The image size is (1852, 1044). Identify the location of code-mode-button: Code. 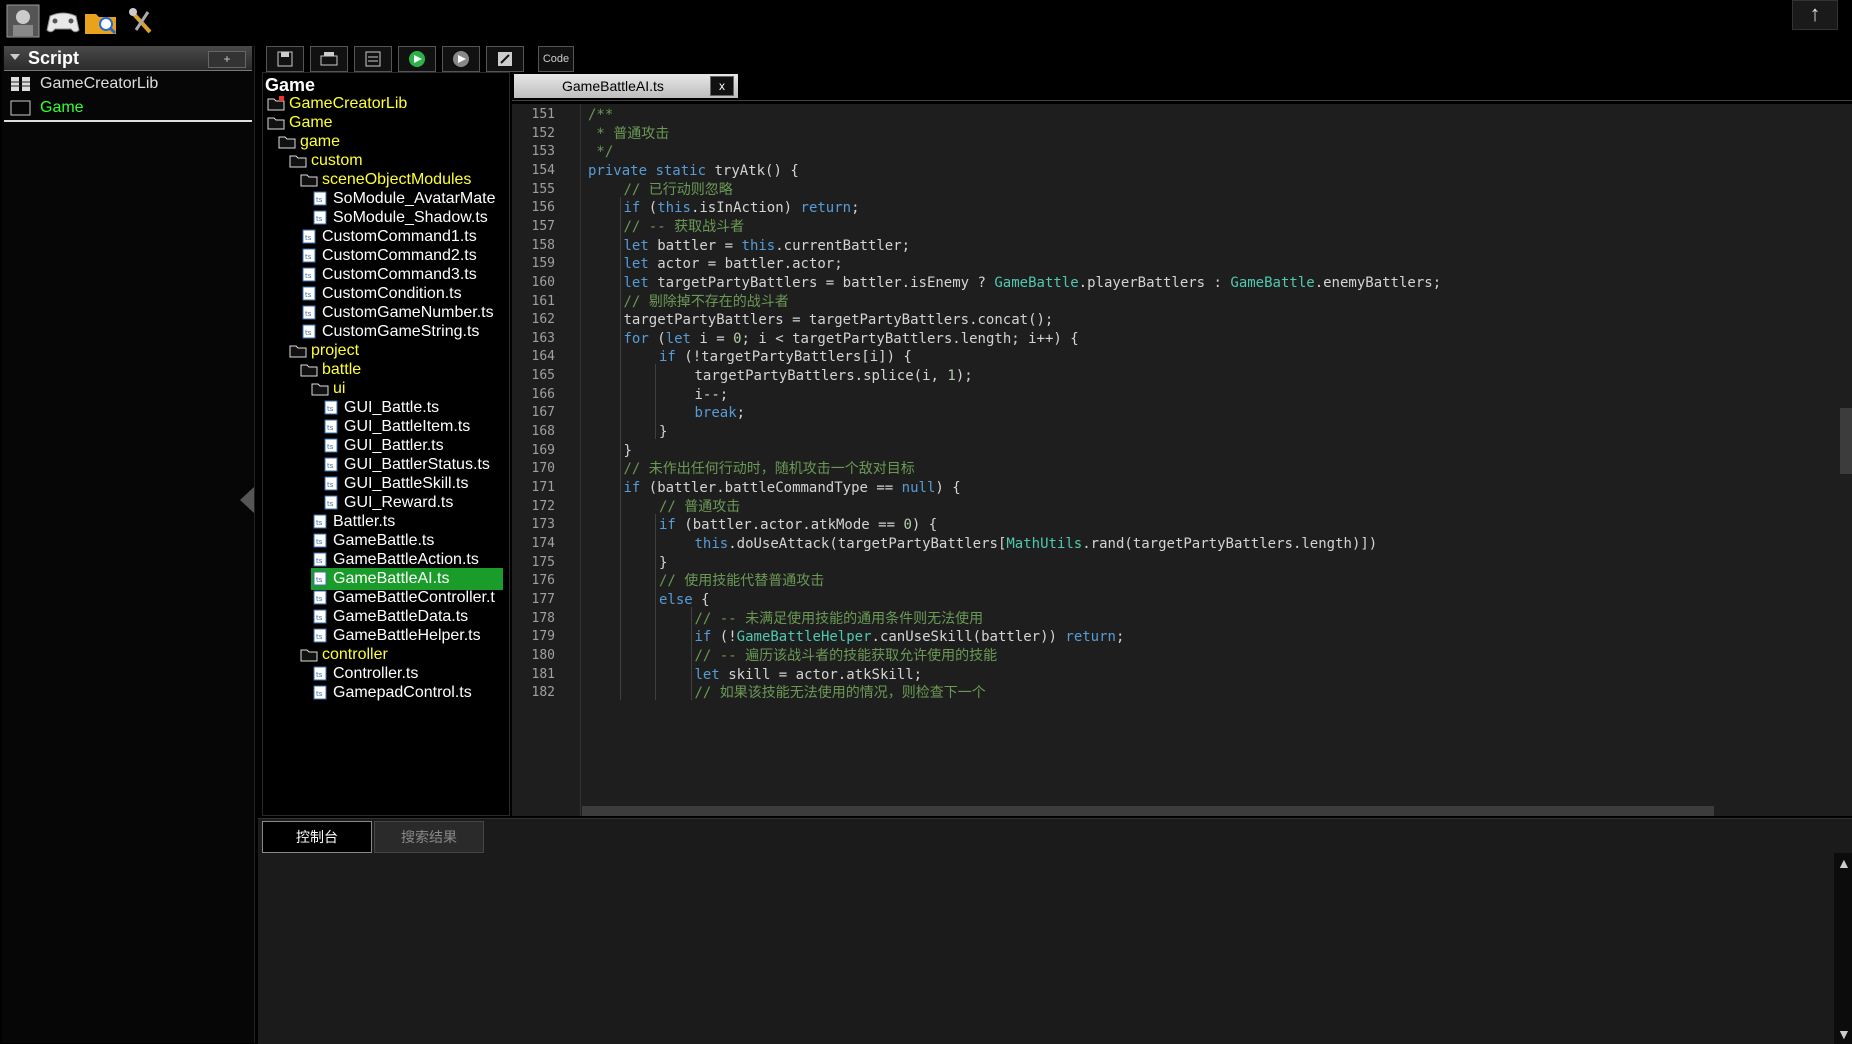
(556, 59).